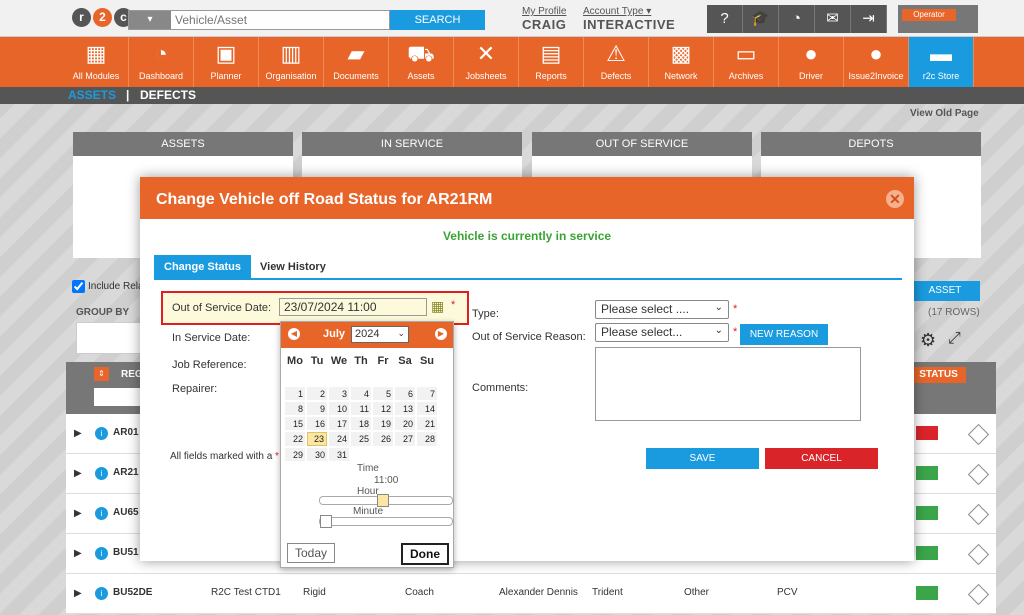  I want to click on calendar-day: 9, so click(317, 408).